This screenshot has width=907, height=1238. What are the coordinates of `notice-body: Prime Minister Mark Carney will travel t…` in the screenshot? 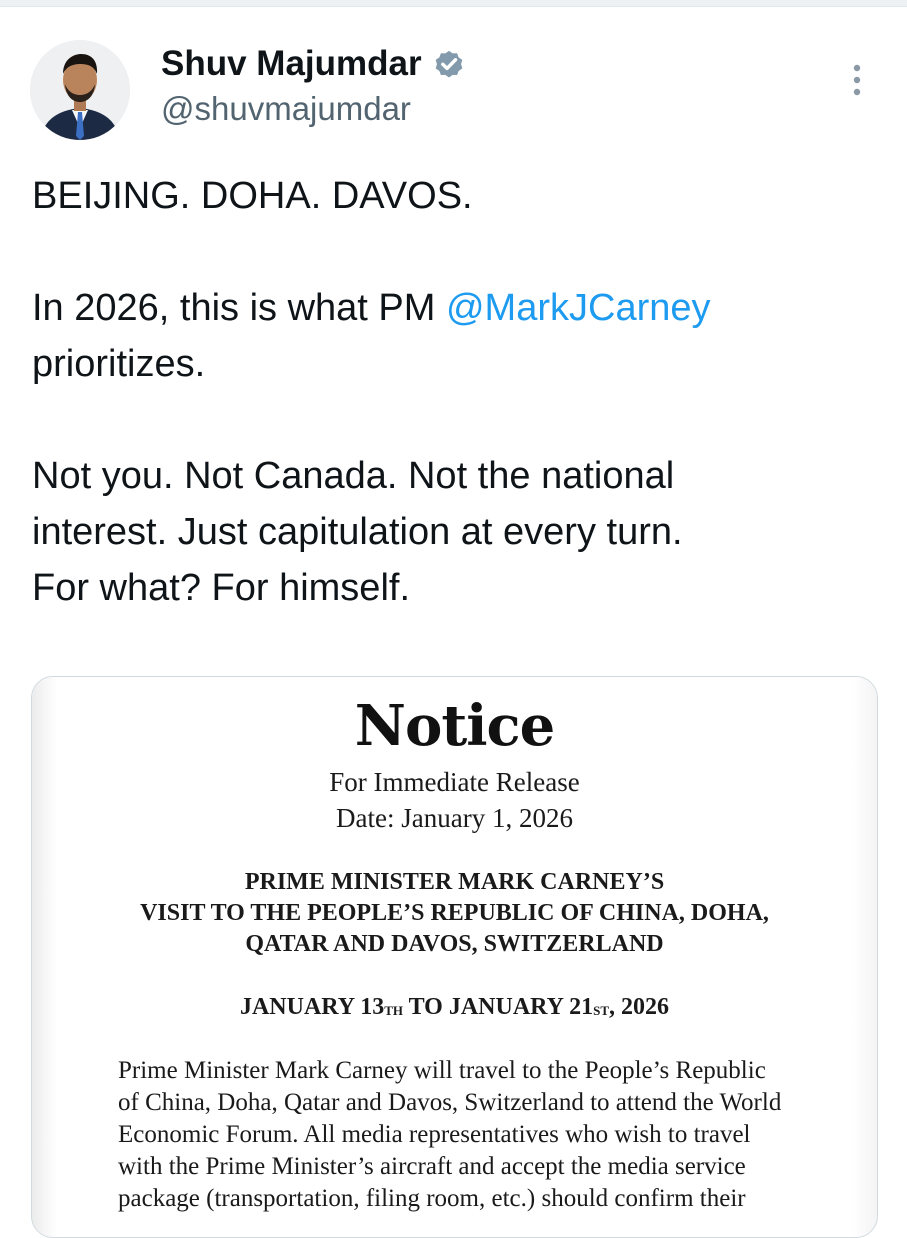 It's located at (488, 1135).